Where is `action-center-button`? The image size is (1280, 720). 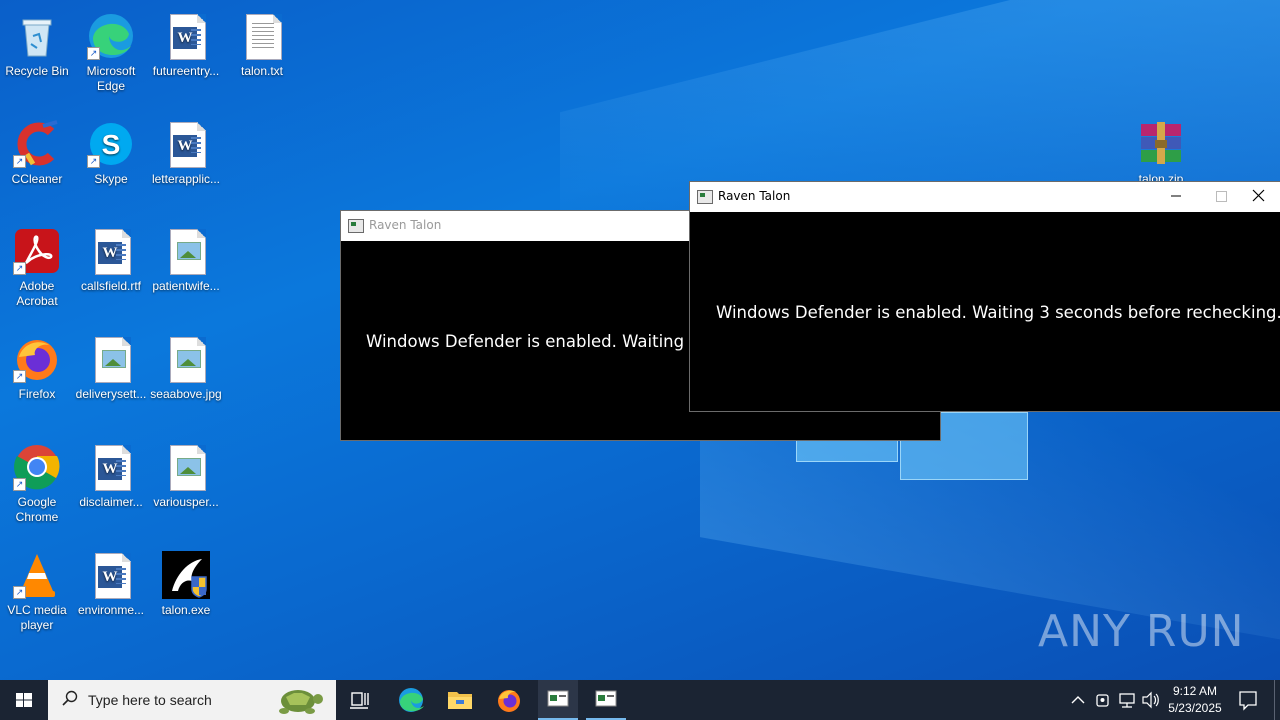
action-center-button is located at coordinates (1248, 700).